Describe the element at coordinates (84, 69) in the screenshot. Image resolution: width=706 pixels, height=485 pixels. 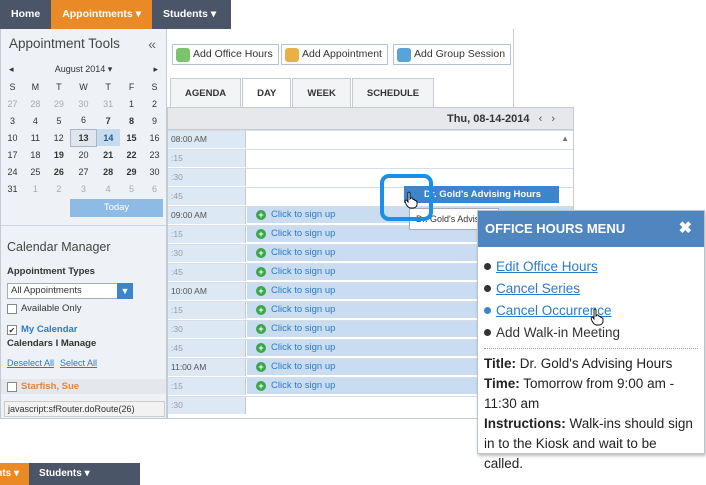
I see `month-select: August 2014 ▾` at that location.